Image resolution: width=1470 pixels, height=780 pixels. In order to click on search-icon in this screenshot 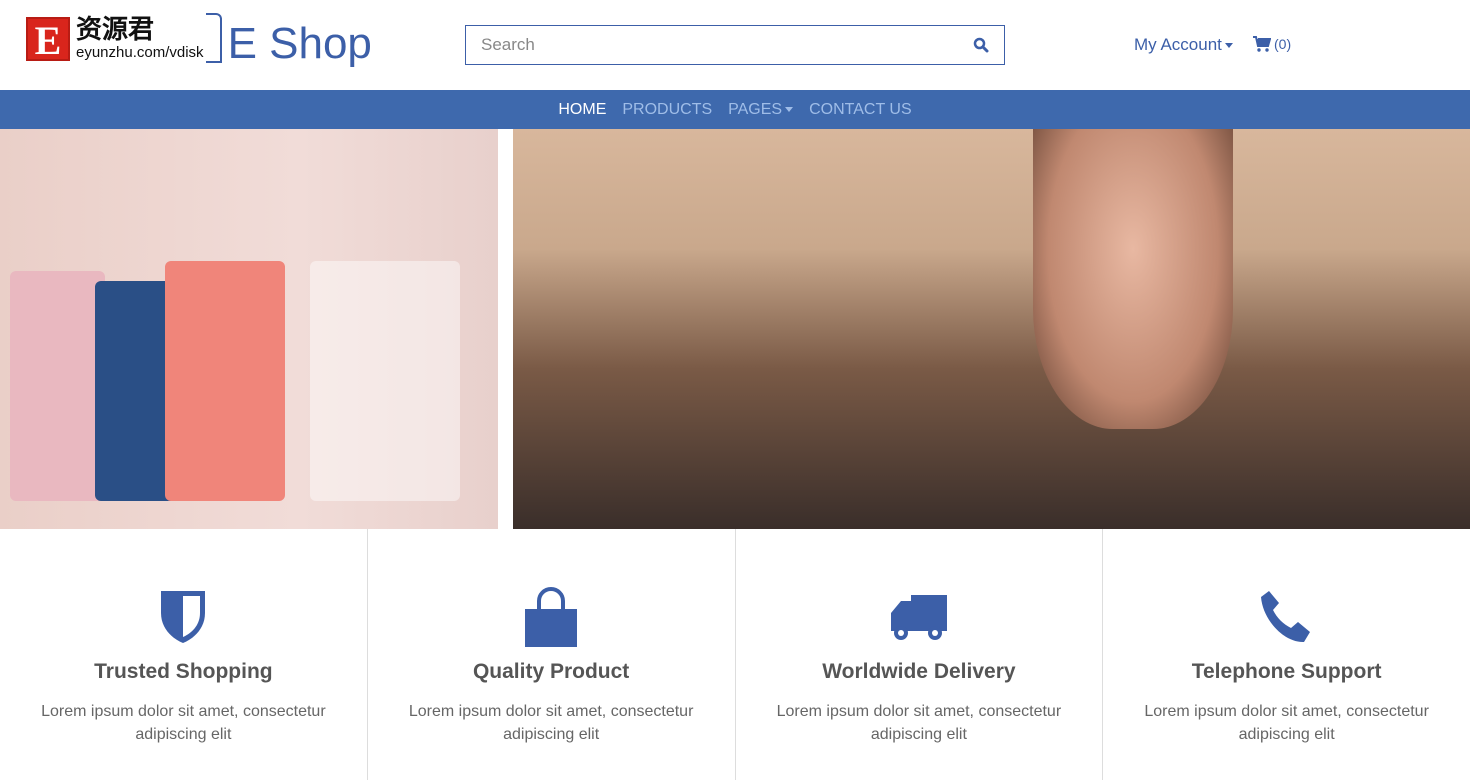, I will do `click(981, 45)`.